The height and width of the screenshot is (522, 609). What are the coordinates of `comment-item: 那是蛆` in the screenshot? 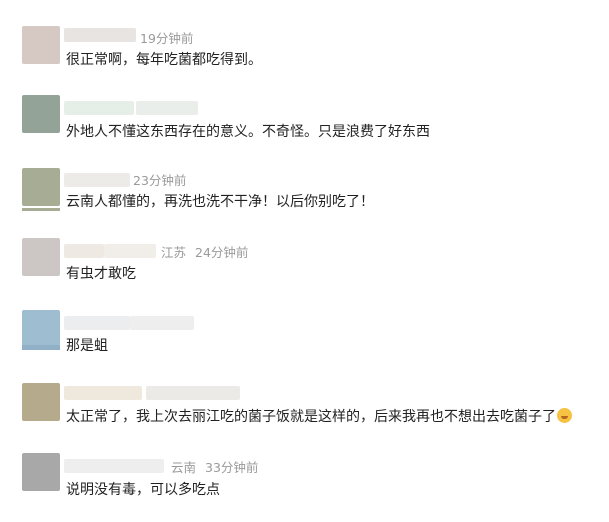 It's located at (304, 343).